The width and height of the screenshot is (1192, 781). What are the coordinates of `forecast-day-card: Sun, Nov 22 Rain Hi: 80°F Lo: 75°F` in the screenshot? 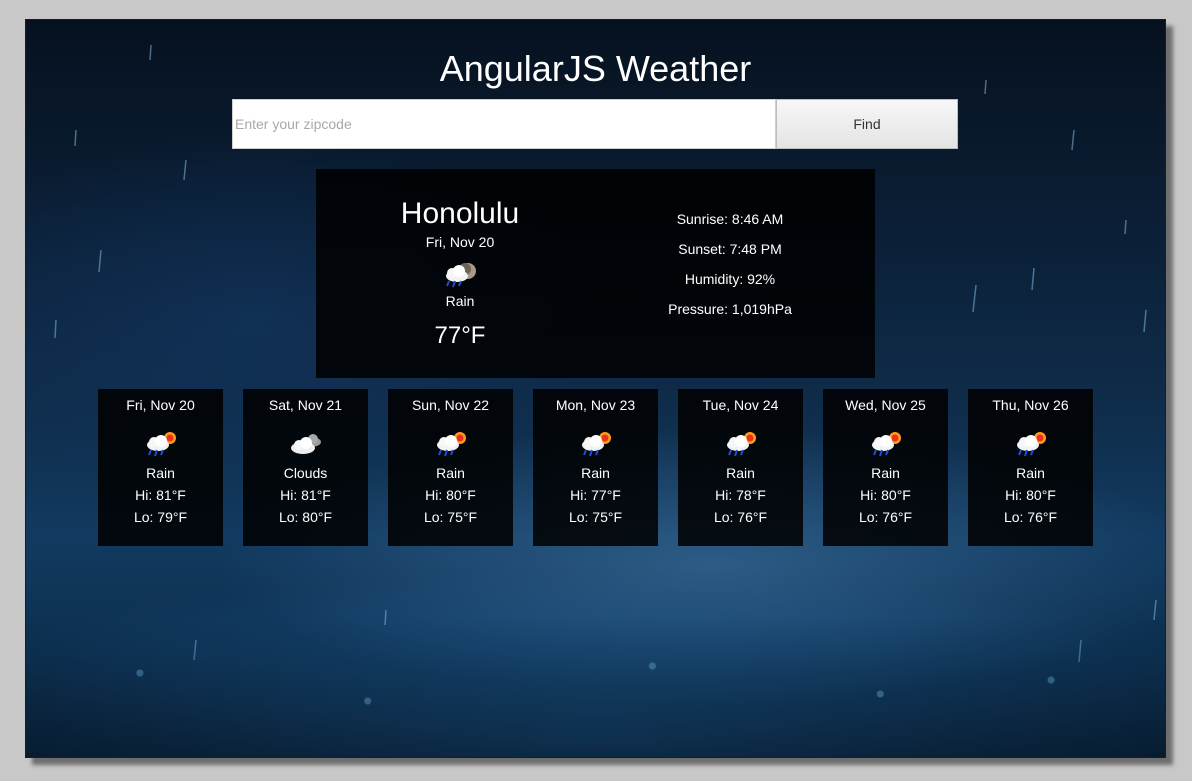 It's located at (450, 467).